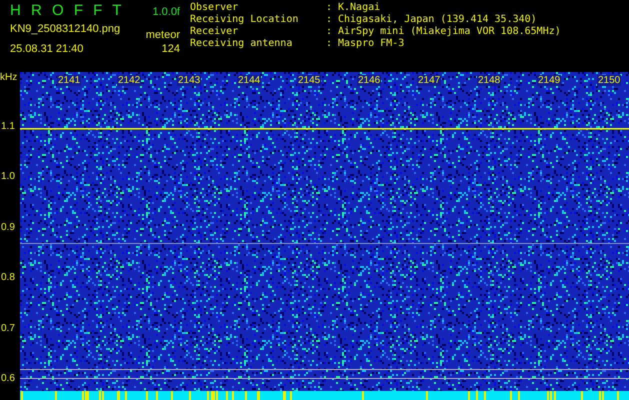  Describe the element at coordinates (67, 10) in the screenshot. I see `app-logo: H R O F F T` at that location.